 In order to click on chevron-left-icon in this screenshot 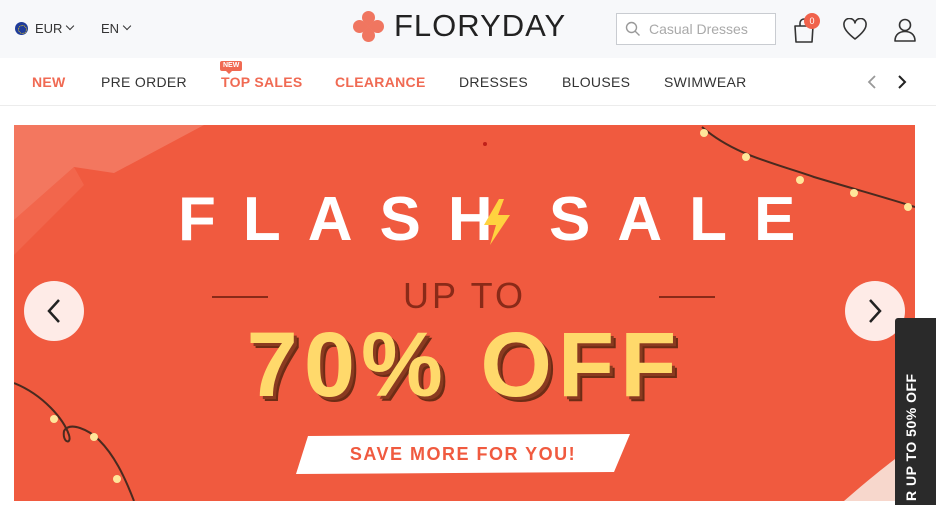, I will do `click(53, 311)`.